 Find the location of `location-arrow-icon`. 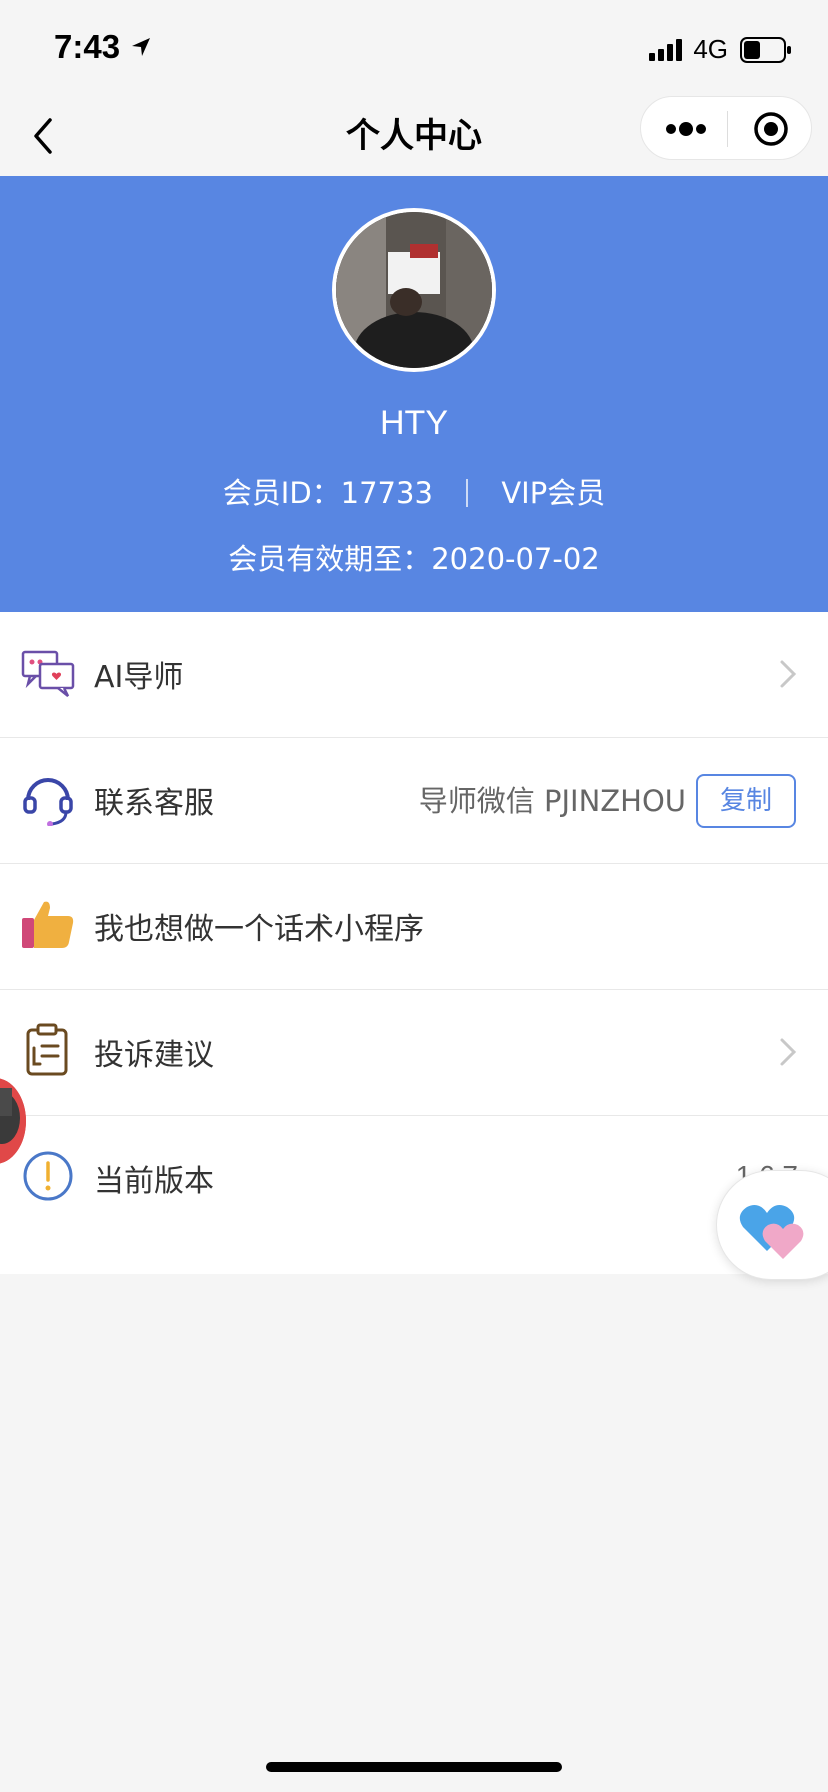

location-arrow-icon is located at coordinates (141, 47).